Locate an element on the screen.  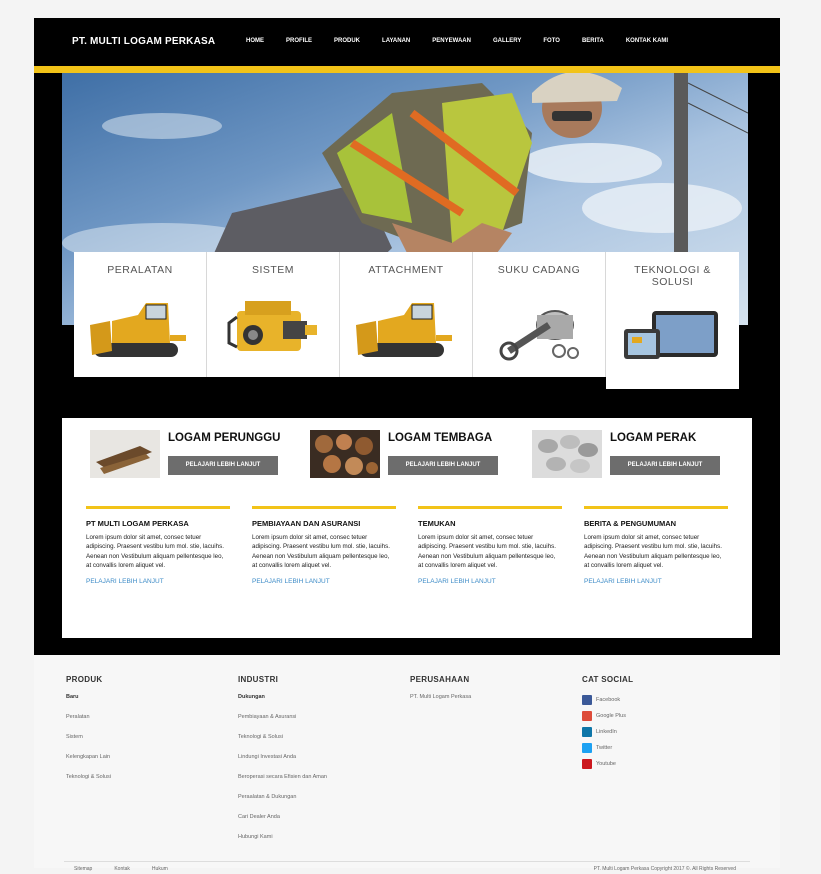
footer-link: PT. Multi Logam Perkasa is located at coordinates (440, 704).